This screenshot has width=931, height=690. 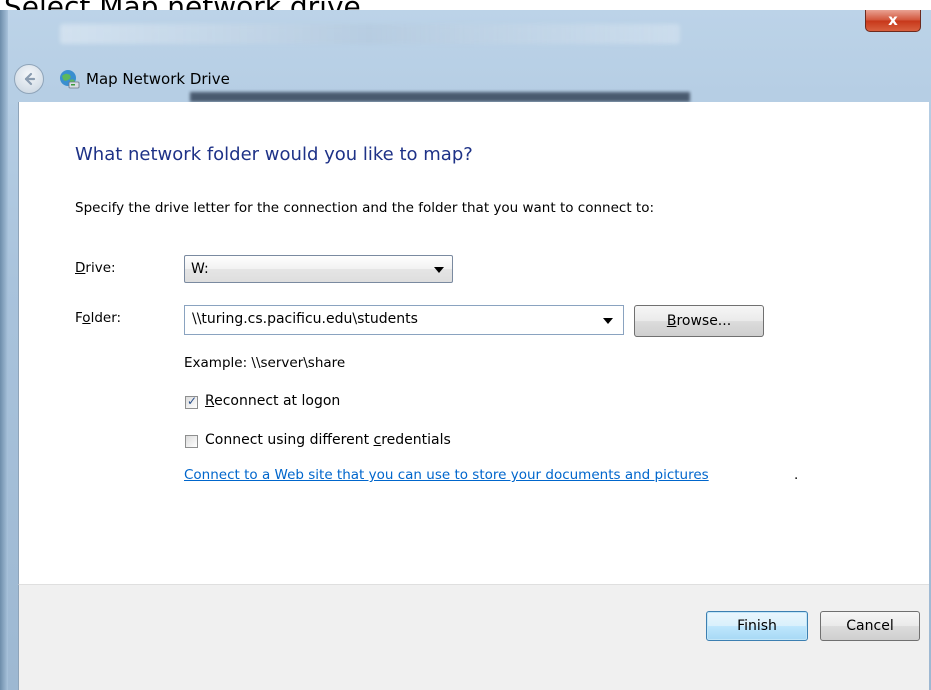 I want to click on folder-input: \\turing.cs.pacificu.edu\students, so click(x=404, y=320).